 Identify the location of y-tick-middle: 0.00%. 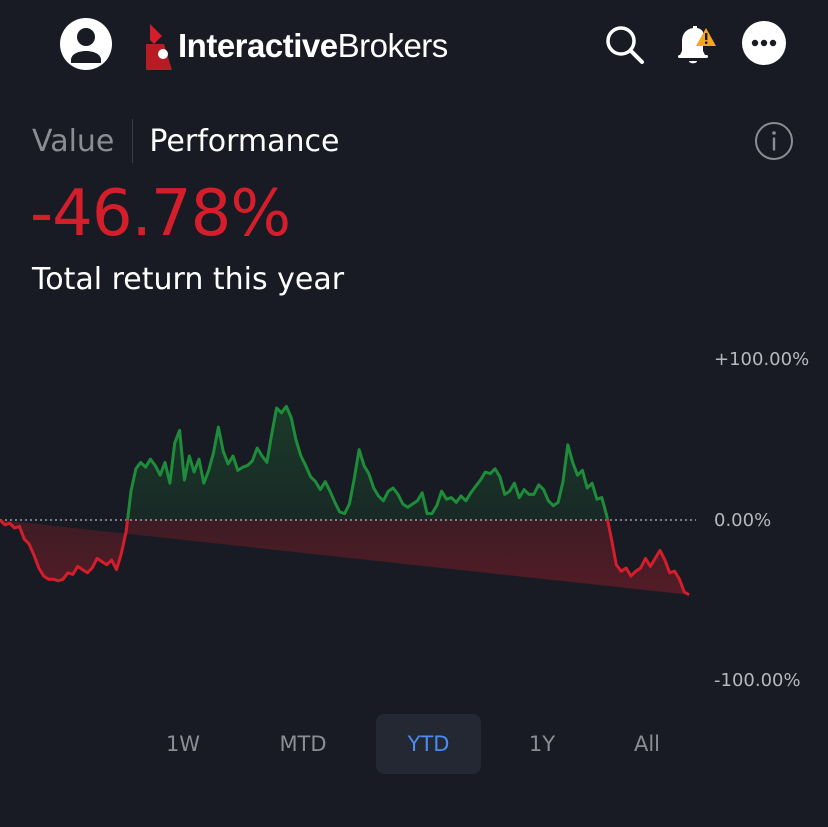
(743, 520).